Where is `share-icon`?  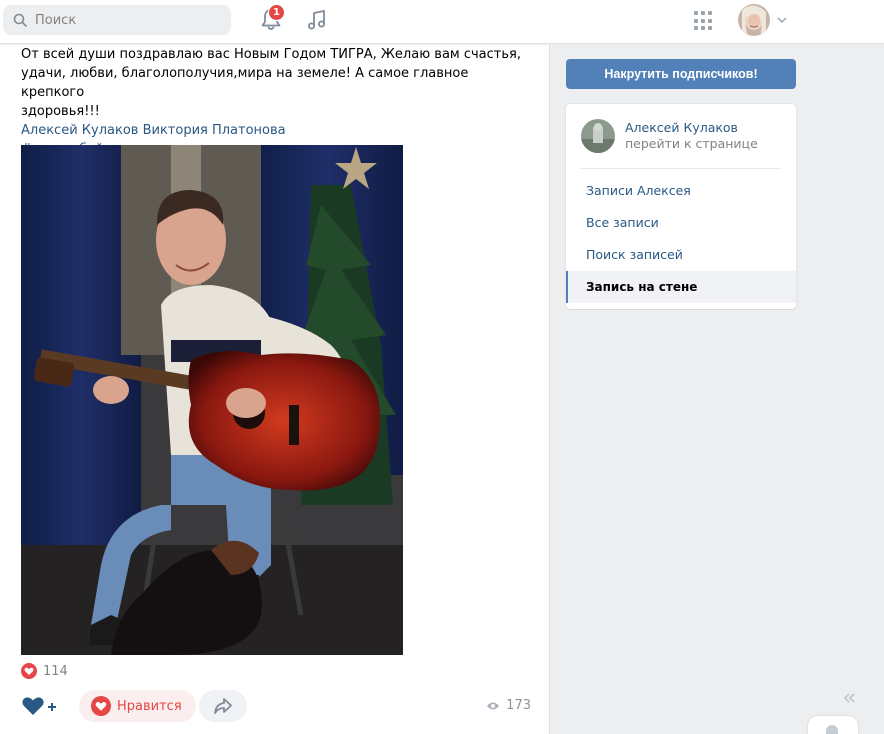 share-icon is located at coordinates (223, 706).